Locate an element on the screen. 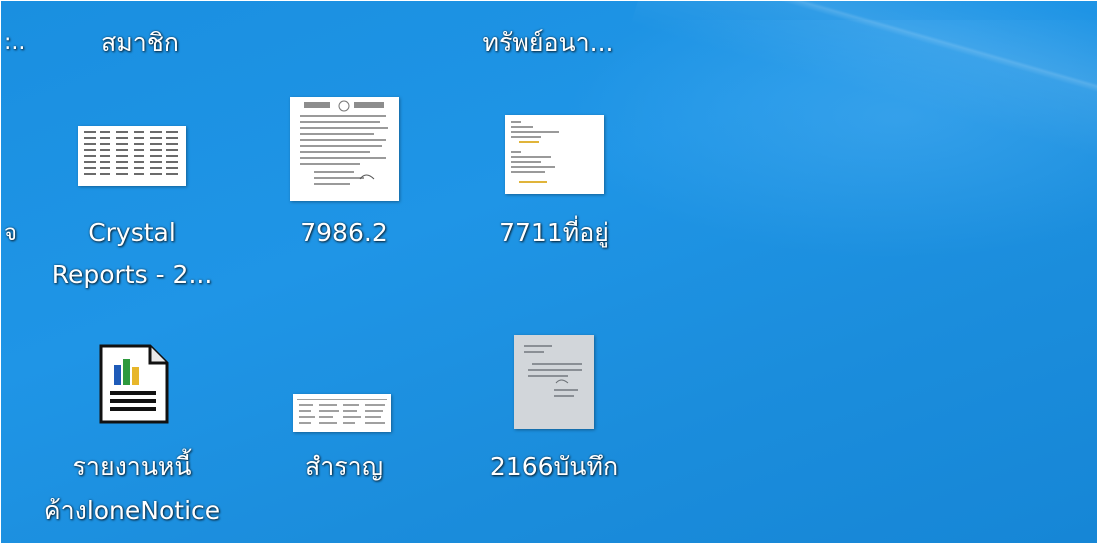  scanned-letter-thumbnail-icon is located at coordinates (554, 382).